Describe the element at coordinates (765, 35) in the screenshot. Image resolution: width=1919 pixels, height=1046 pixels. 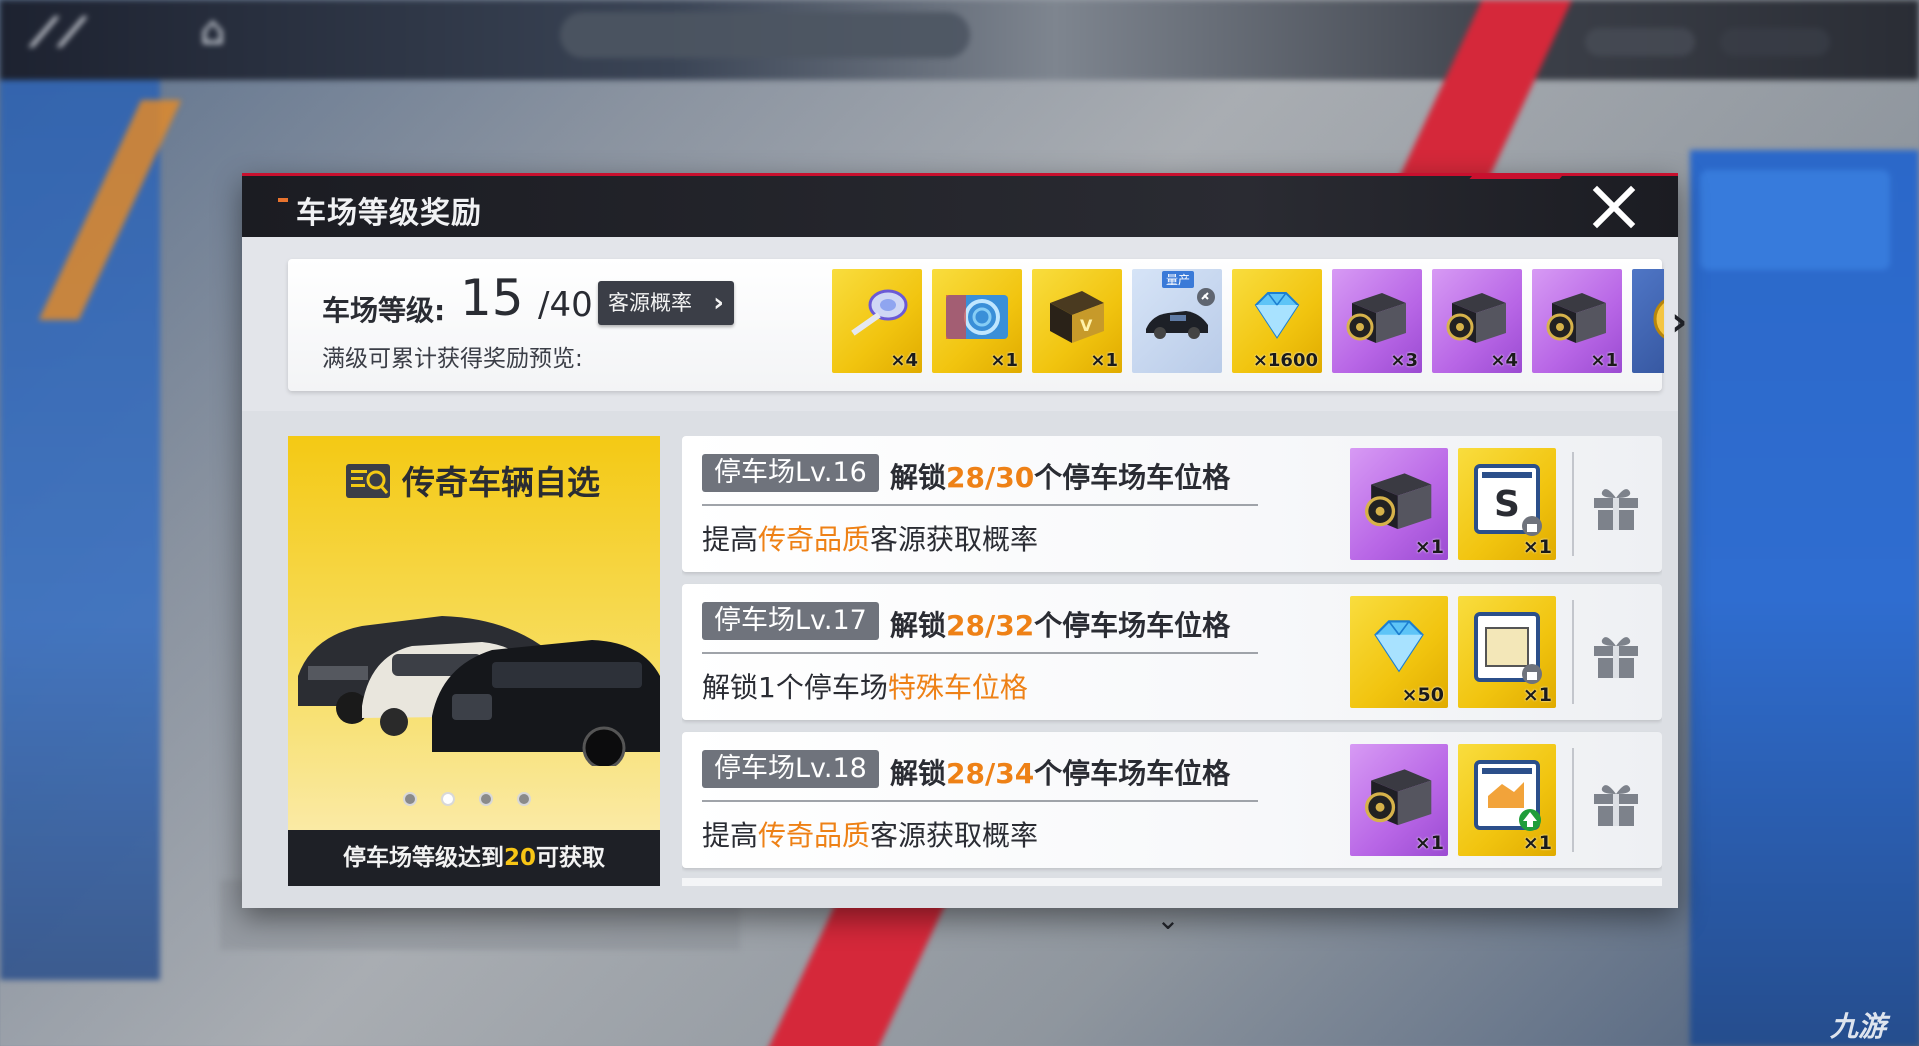
I see `bg-info-pill` at that location.